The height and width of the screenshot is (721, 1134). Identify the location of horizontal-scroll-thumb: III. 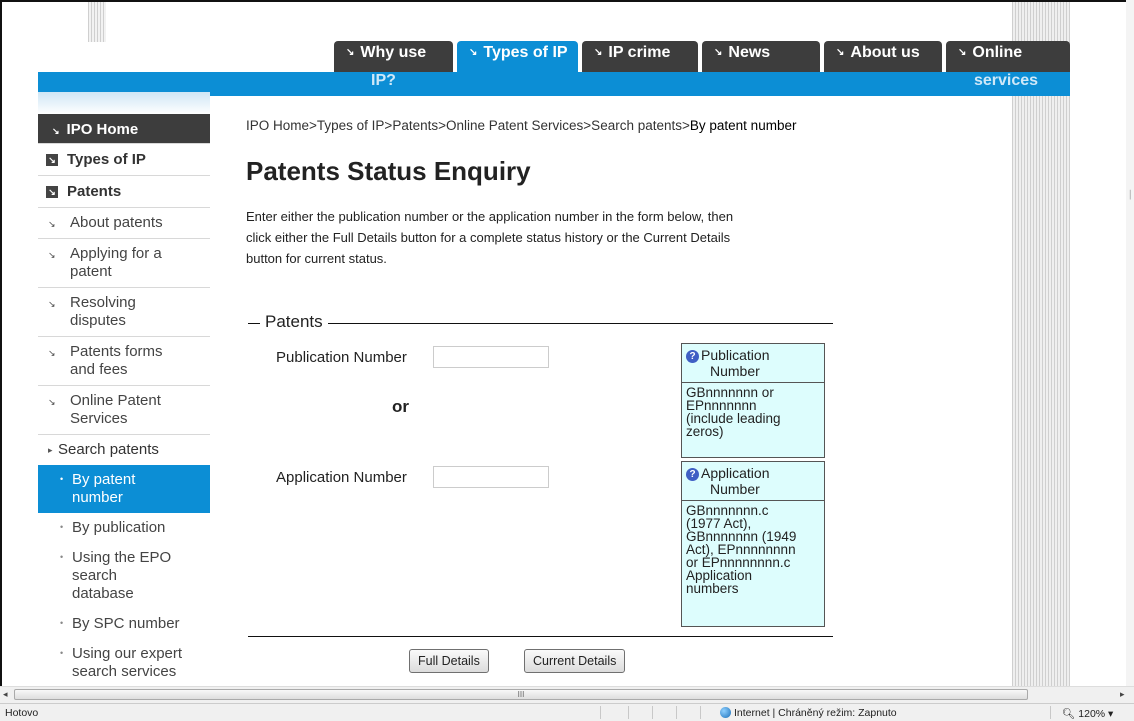
(521, 694).